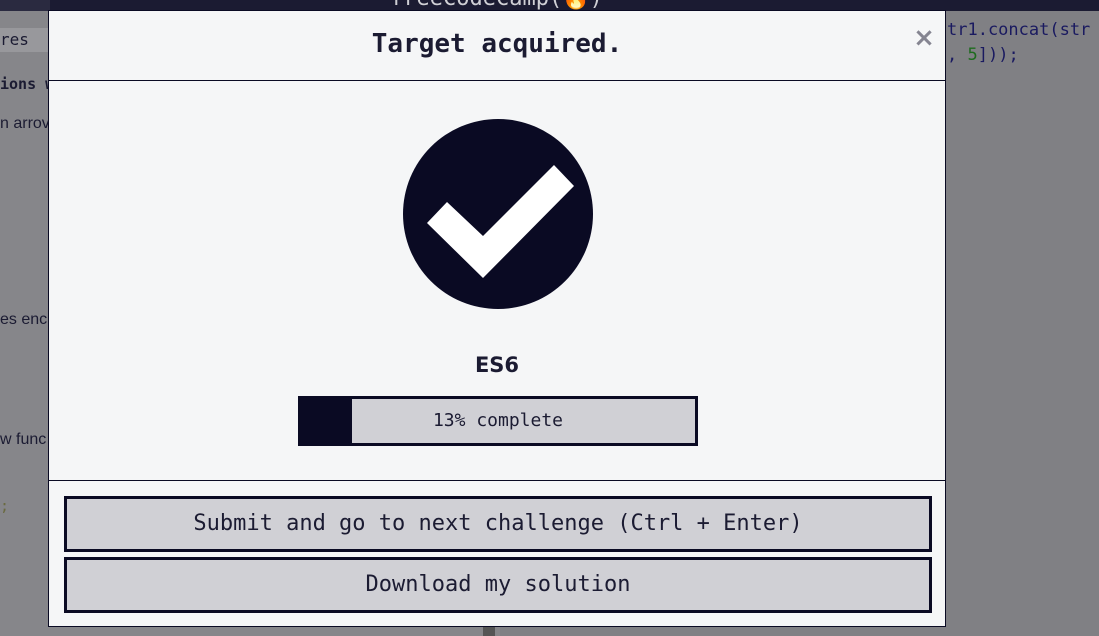 This screenshot has width=1099, height=636. Describe the element at coordinates (24, 319) in the screenshot. I see `instructions-text: es enc` at that location.